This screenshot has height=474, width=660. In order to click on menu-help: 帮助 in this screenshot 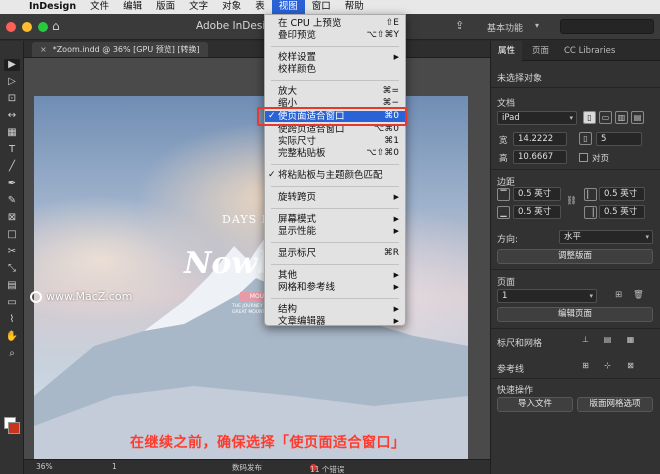, I will do `click(354, 7)`.